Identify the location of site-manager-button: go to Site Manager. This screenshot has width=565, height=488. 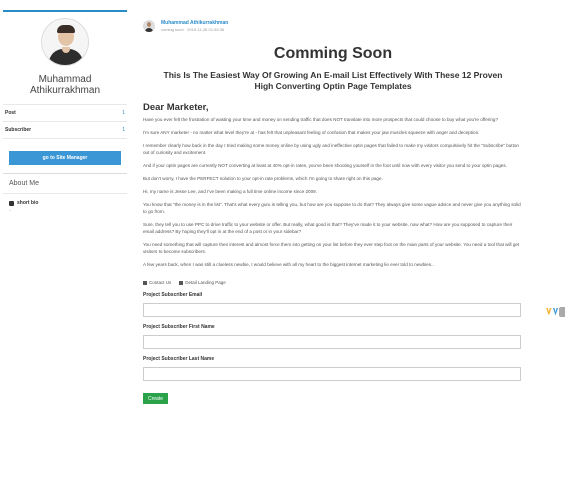
(65, 158).